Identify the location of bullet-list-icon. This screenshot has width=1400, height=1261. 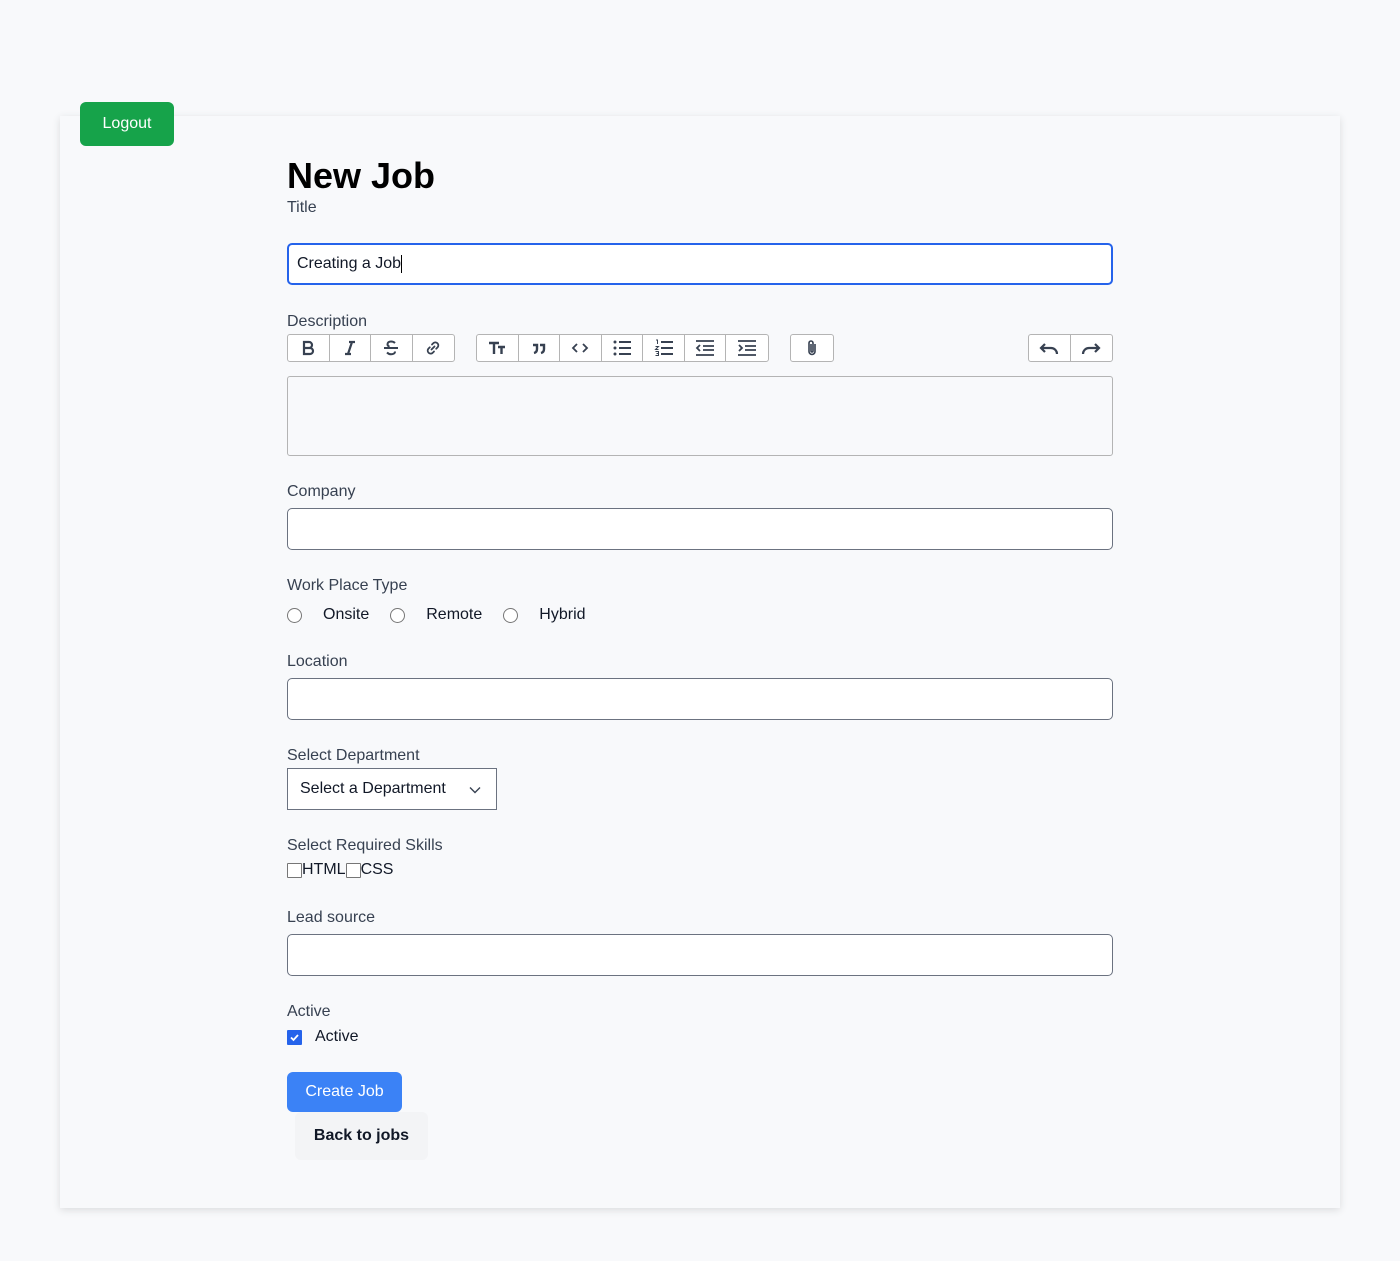
(622, 348).